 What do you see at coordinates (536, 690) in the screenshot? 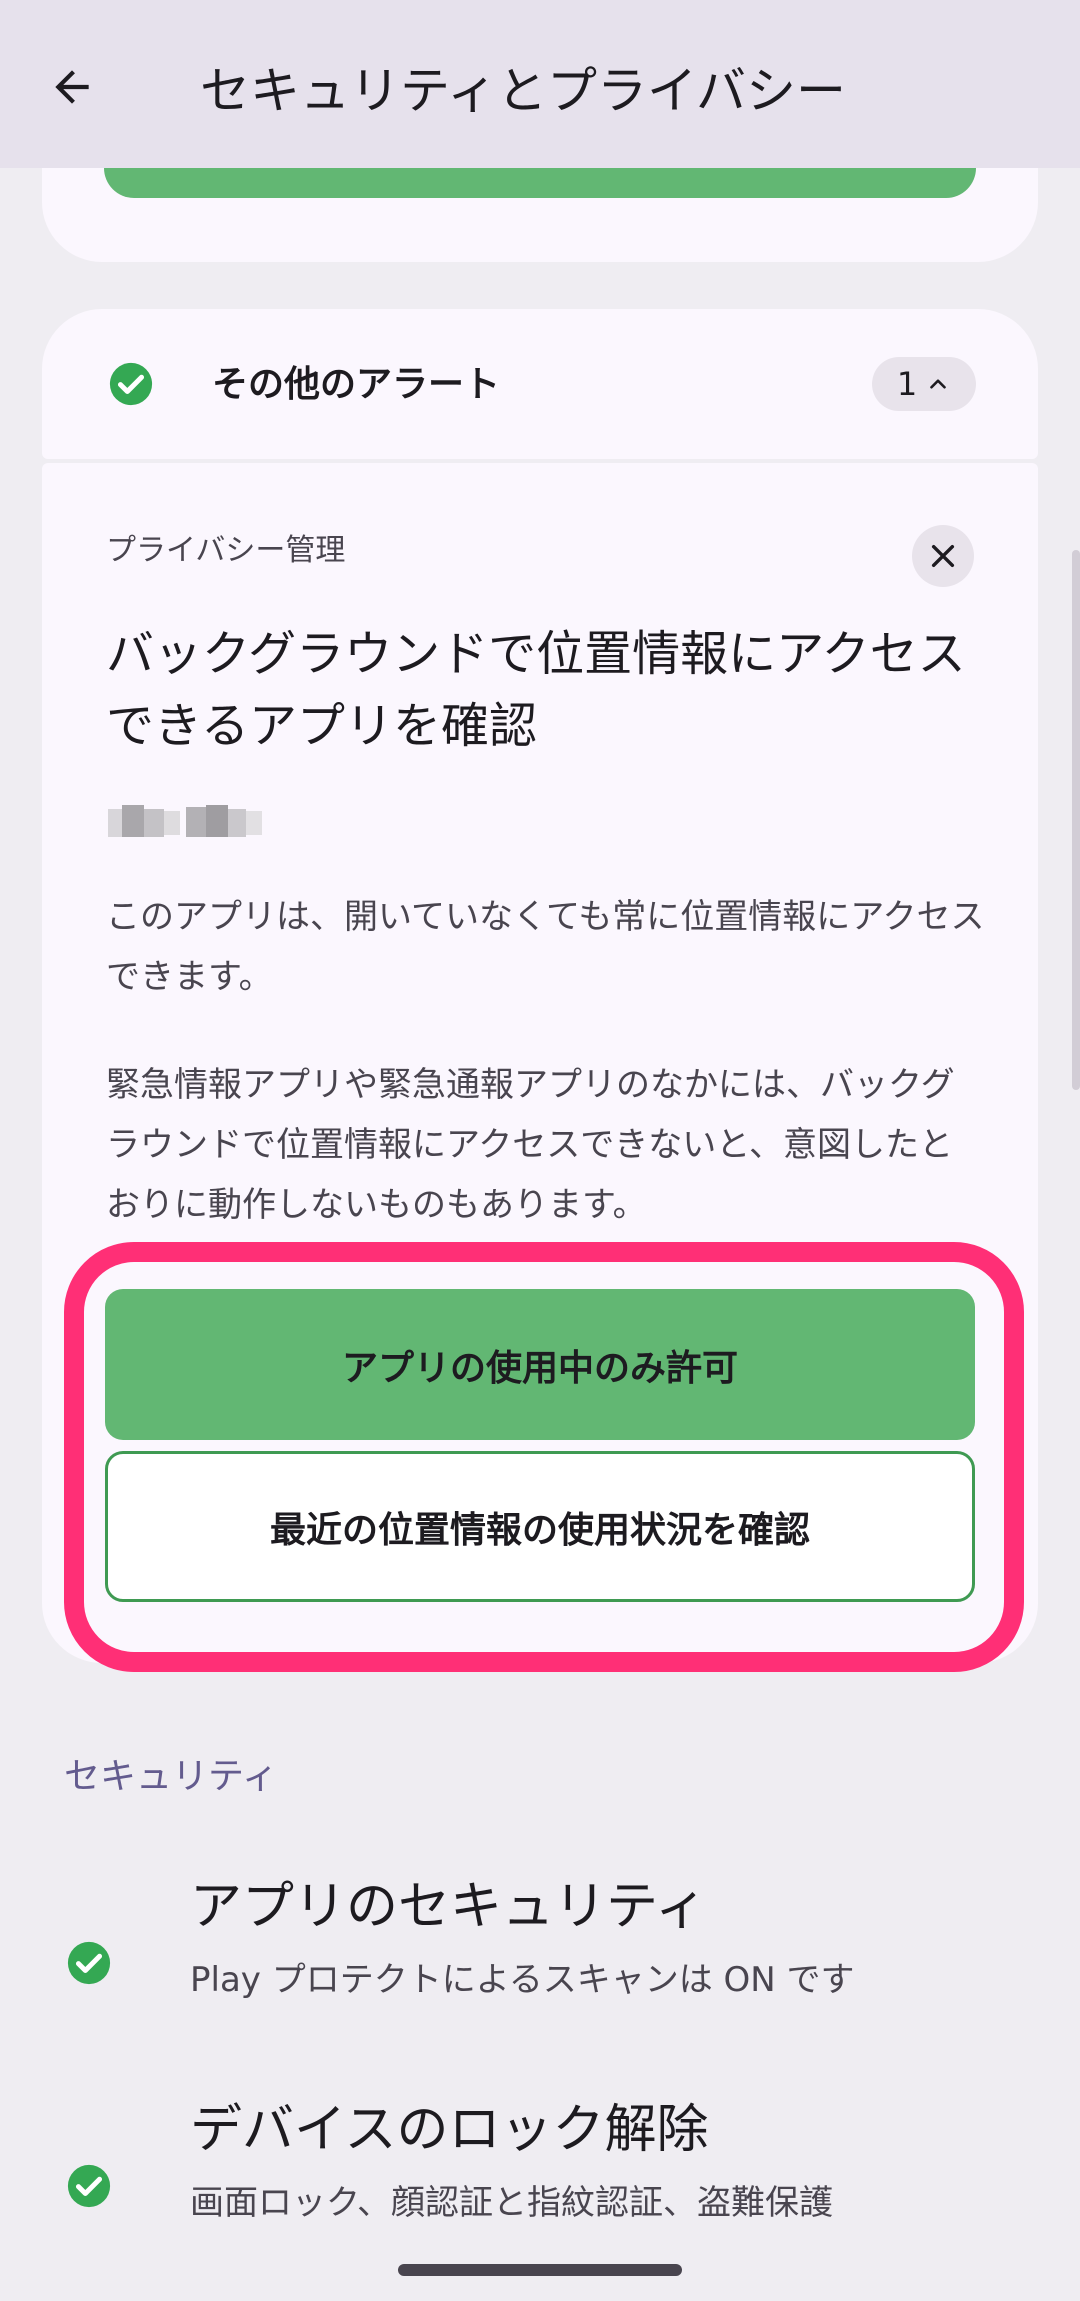
I see `alert-title: バックグラウンドで位置情報にアクセスできるアプリを確認` at bounding box center [536, 690].